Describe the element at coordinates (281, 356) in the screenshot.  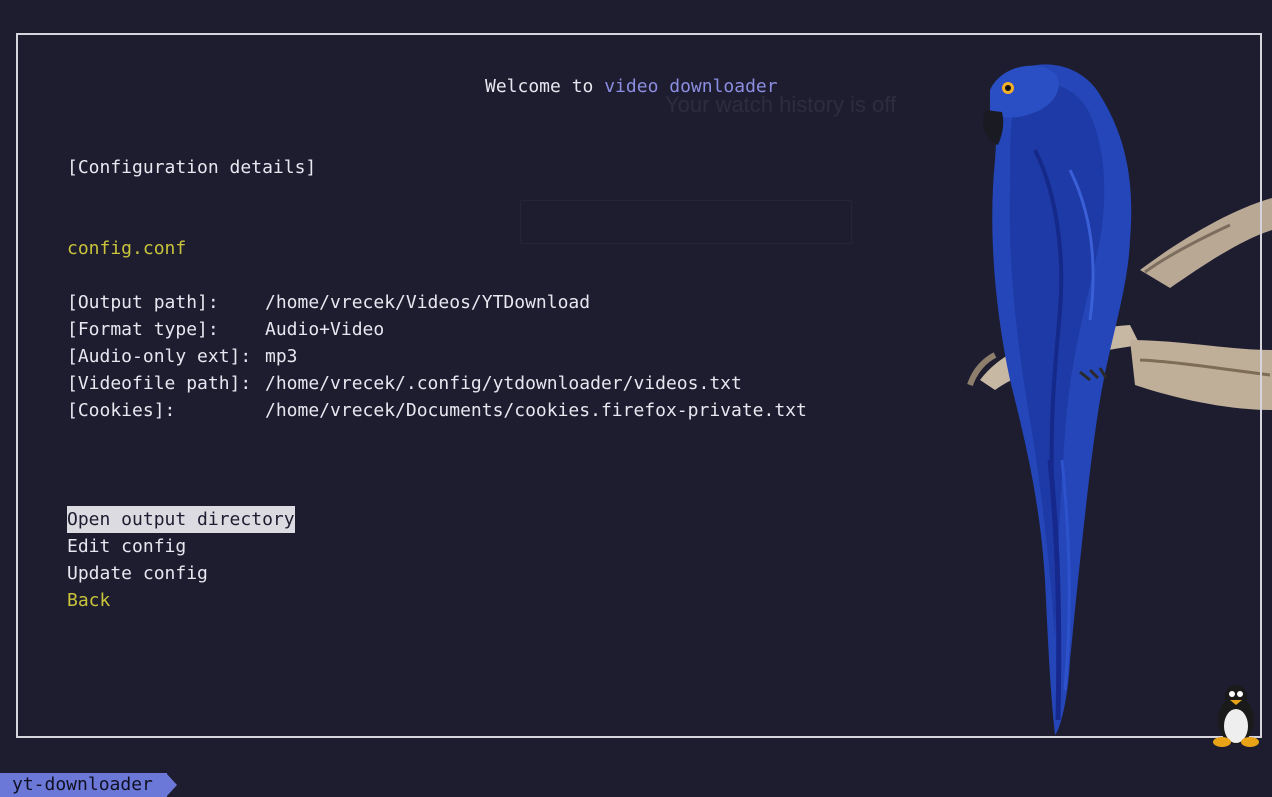
I see `config-value-audio-ext: mp3` at that location.